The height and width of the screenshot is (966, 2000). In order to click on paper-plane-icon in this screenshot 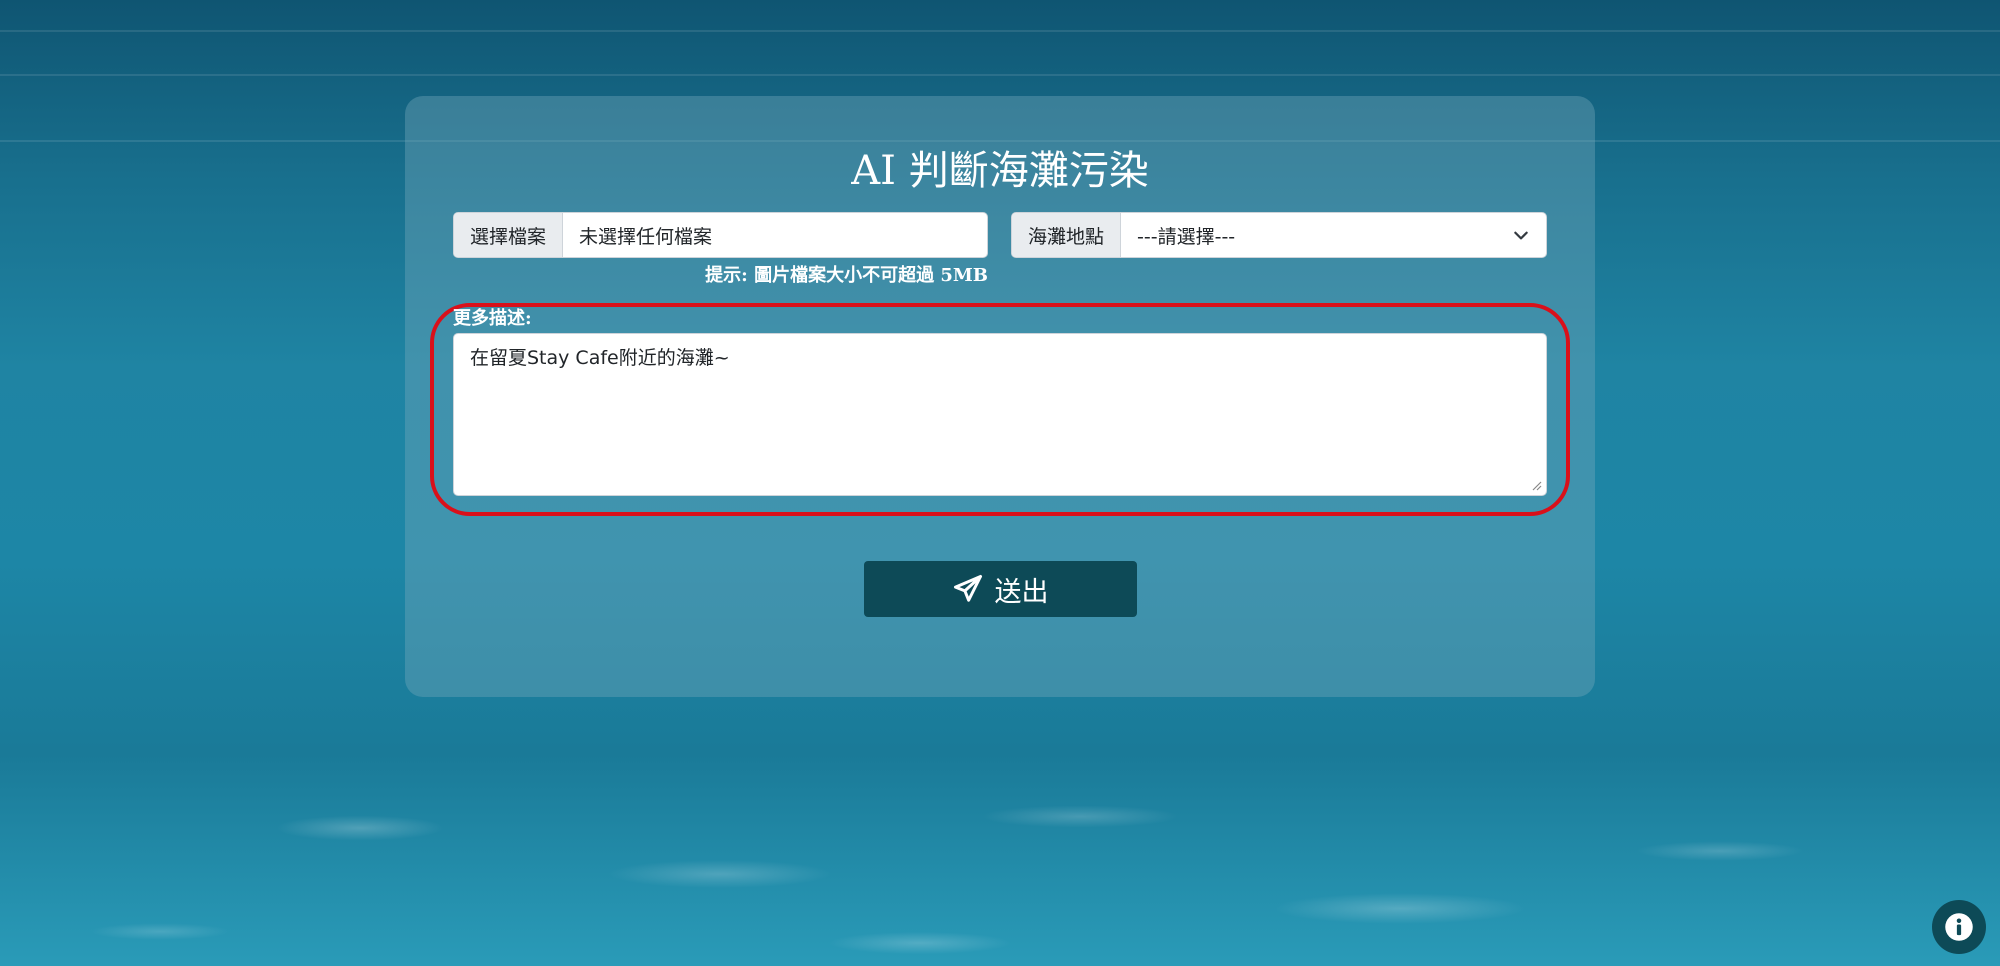, I will do `click(968, 589)`.